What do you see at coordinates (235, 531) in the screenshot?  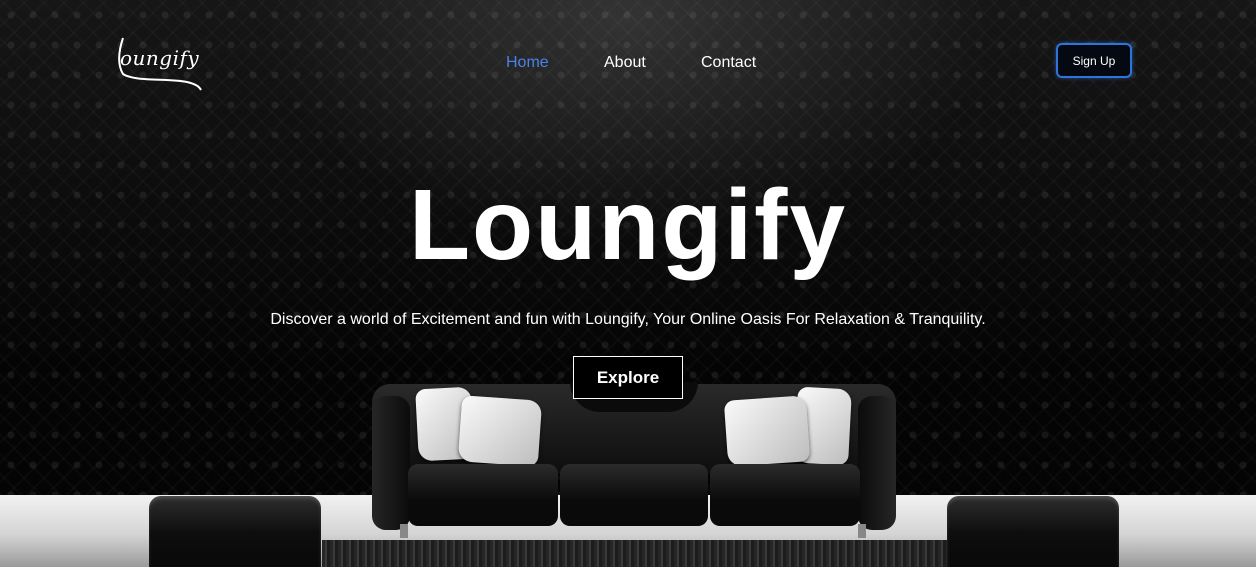 I see `ottoman-left` at bounding box center [235, 531].